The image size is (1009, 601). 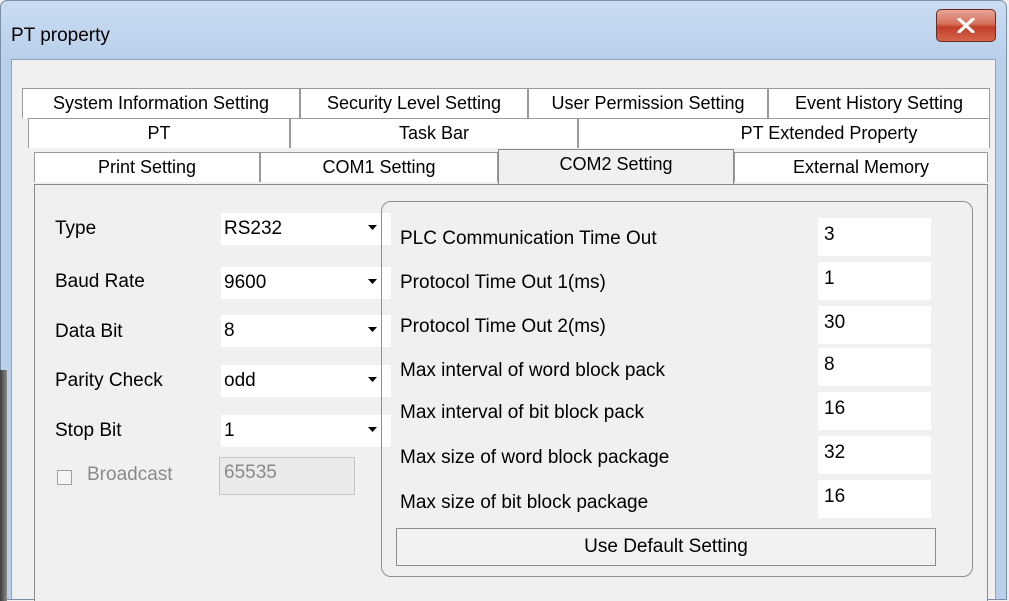 I want to click on tab-external-memory: External Memory, so click(x=861, y=167).